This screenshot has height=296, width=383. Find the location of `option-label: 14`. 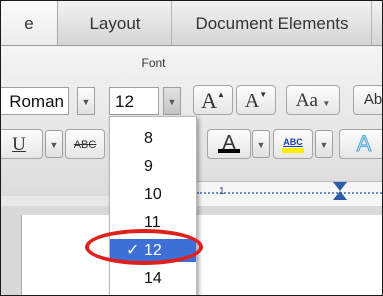

option-label: 14 is located at coordinates (153, 278).